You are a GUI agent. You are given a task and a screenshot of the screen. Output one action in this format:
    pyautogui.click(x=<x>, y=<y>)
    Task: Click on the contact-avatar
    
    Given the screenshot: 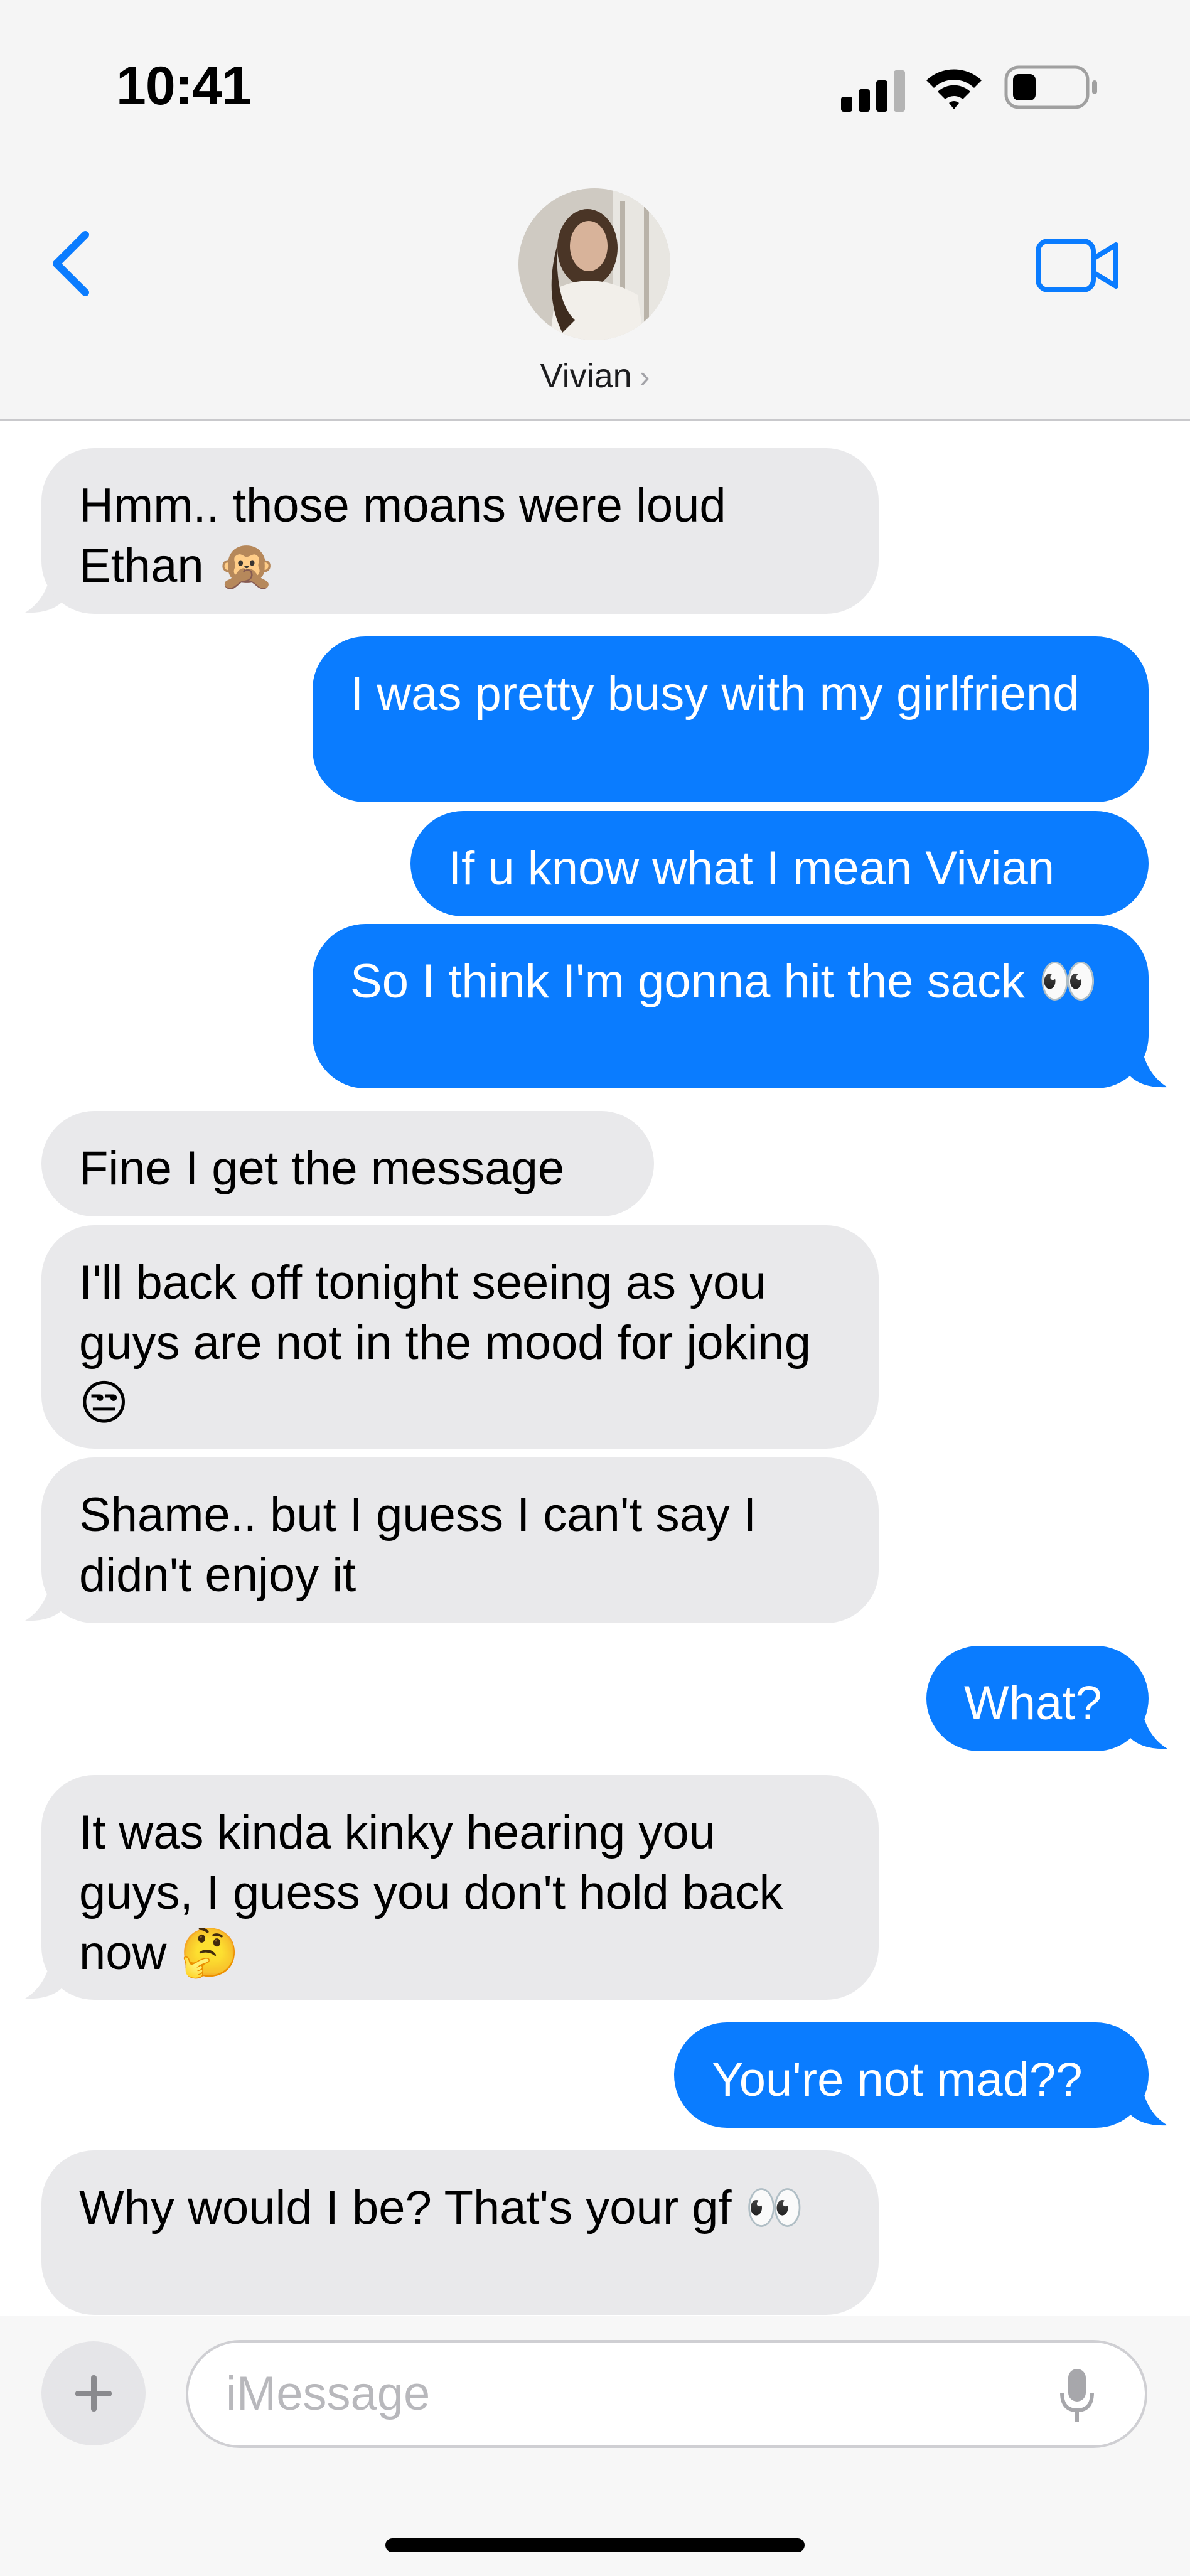 What is the action you would take?
    pyautogui.click(x=594, y=264)
    